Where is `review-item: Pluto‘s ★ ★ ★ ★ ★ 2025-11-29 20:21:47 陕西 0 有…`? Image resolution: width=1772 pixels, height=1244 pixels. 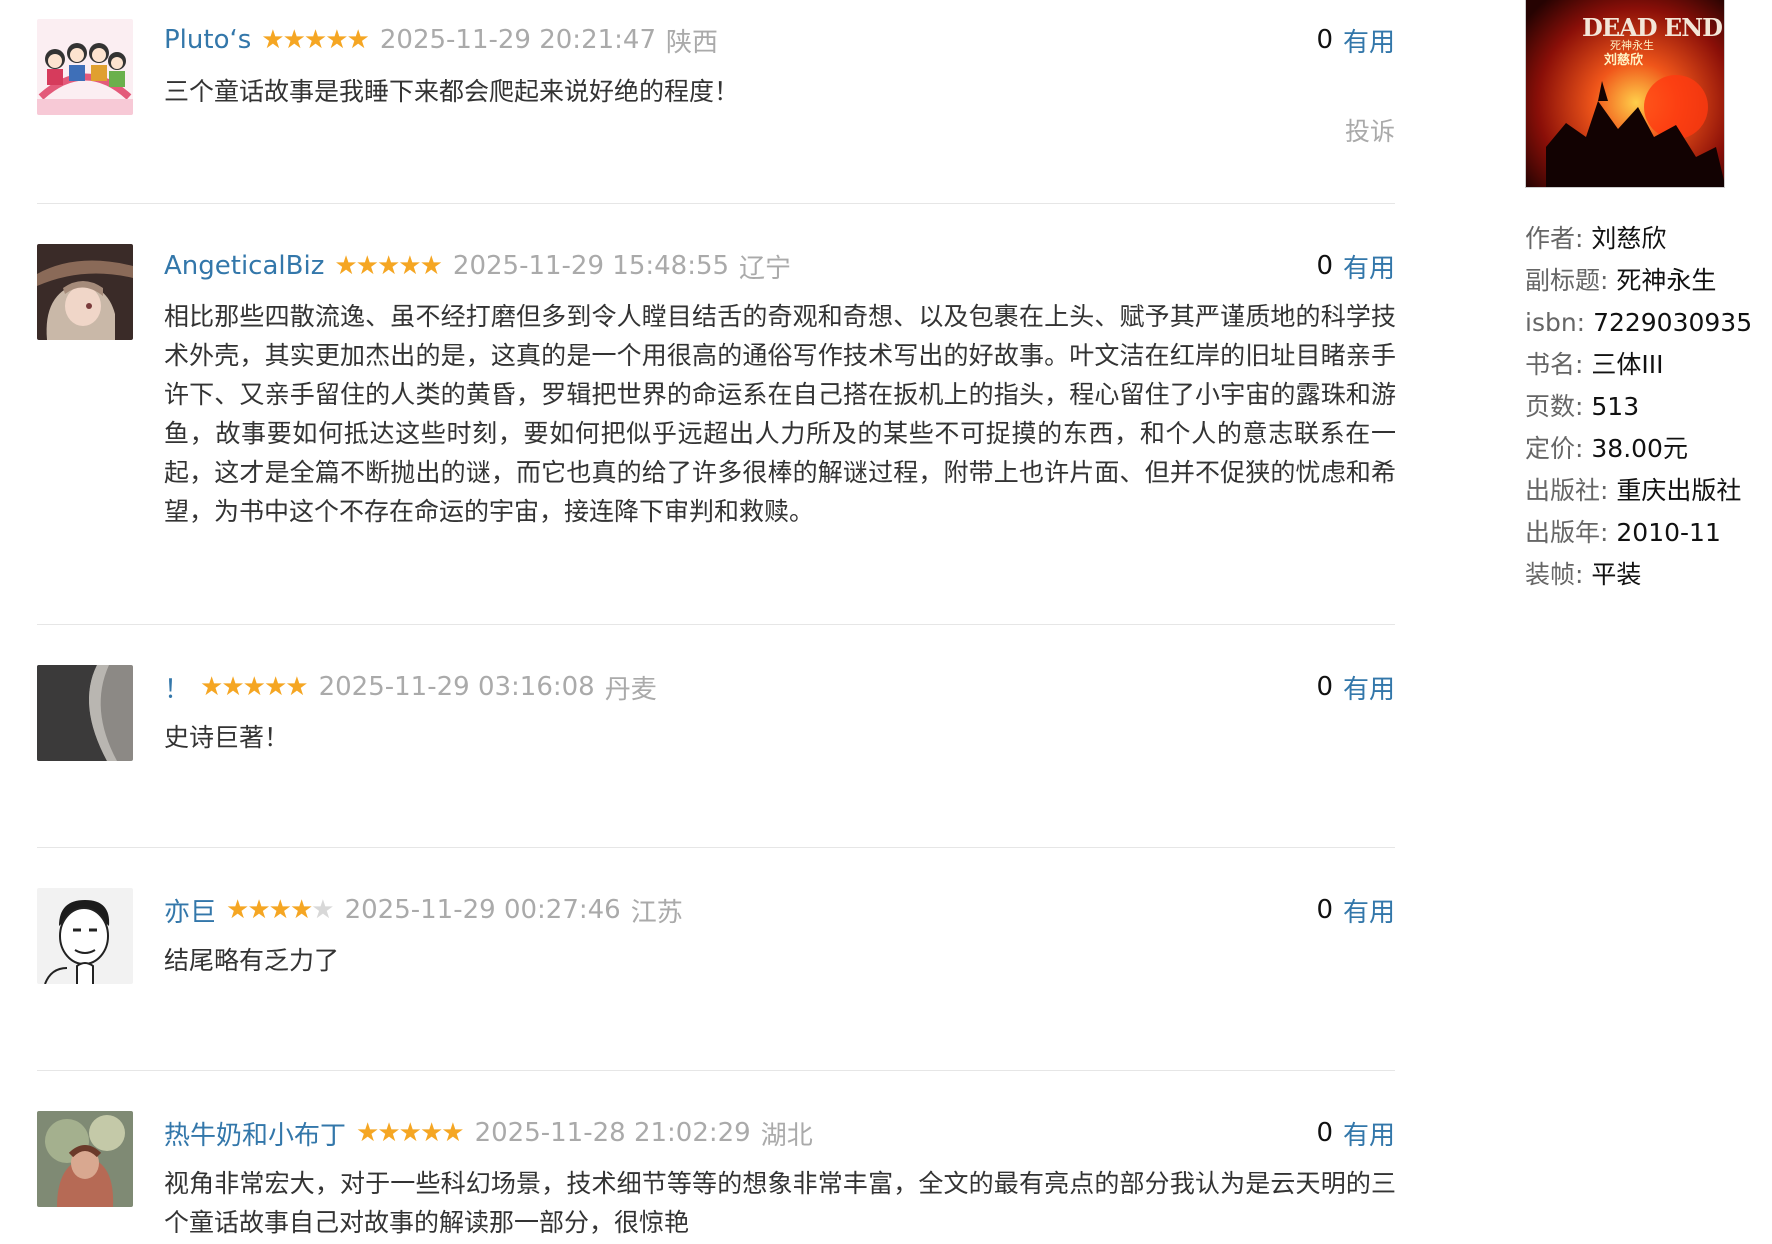
review-item: Pluto‘s ★ ★ ★ ★ ★ 2025-11-29 20:21:47 陕西 0 有… is located at coordinates (716, 102).